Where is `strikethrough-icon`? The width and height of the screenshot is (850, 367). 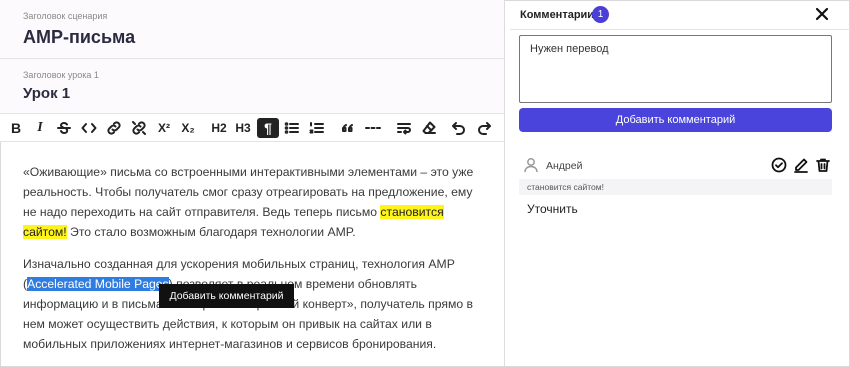 strikethrough-icon is located at coordinates (64, 128).